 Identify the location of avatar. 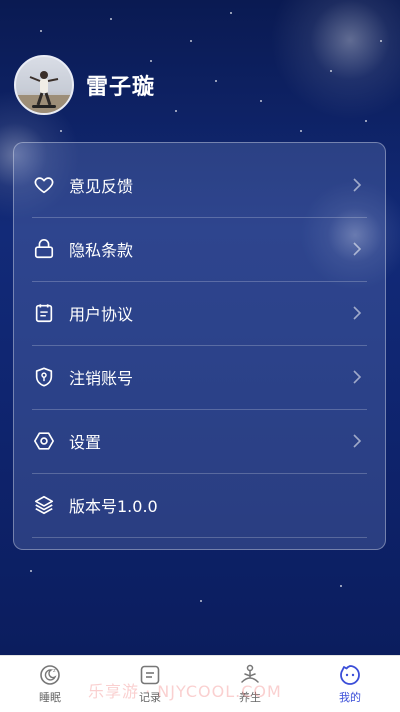
(44, 85).